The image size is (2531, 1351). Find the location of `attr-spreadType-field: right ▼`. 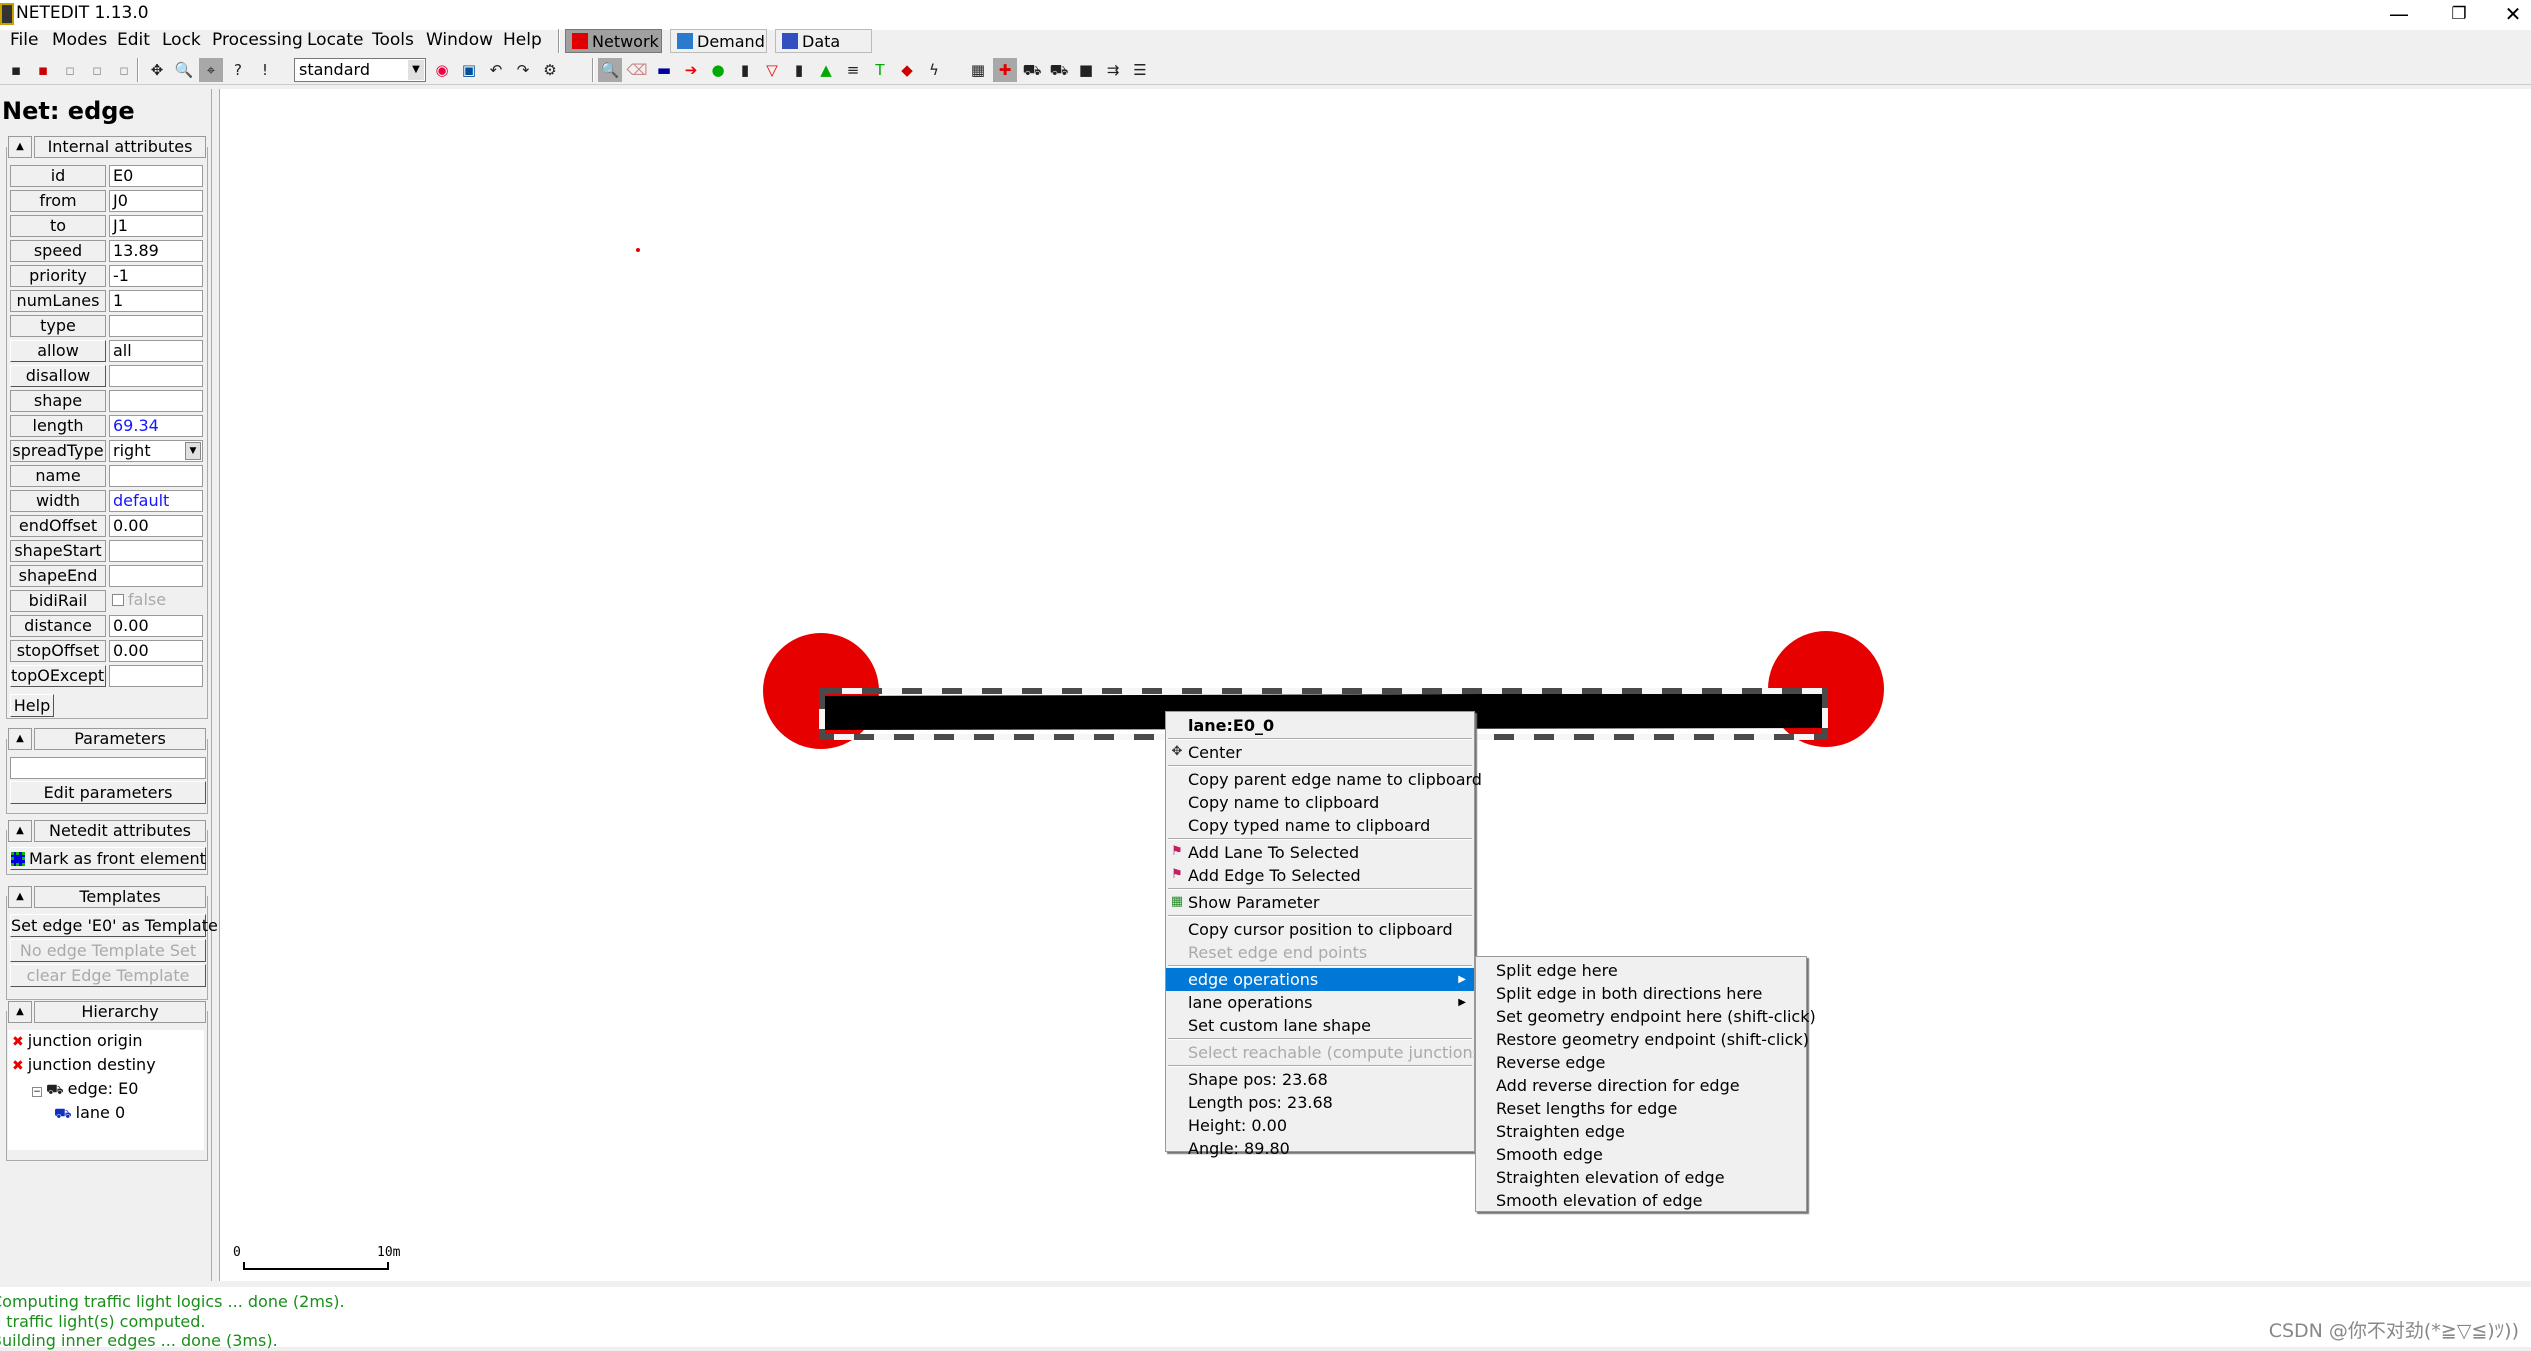

attr-spreadType-field: right ▼ is located at coordinates (156, 451).